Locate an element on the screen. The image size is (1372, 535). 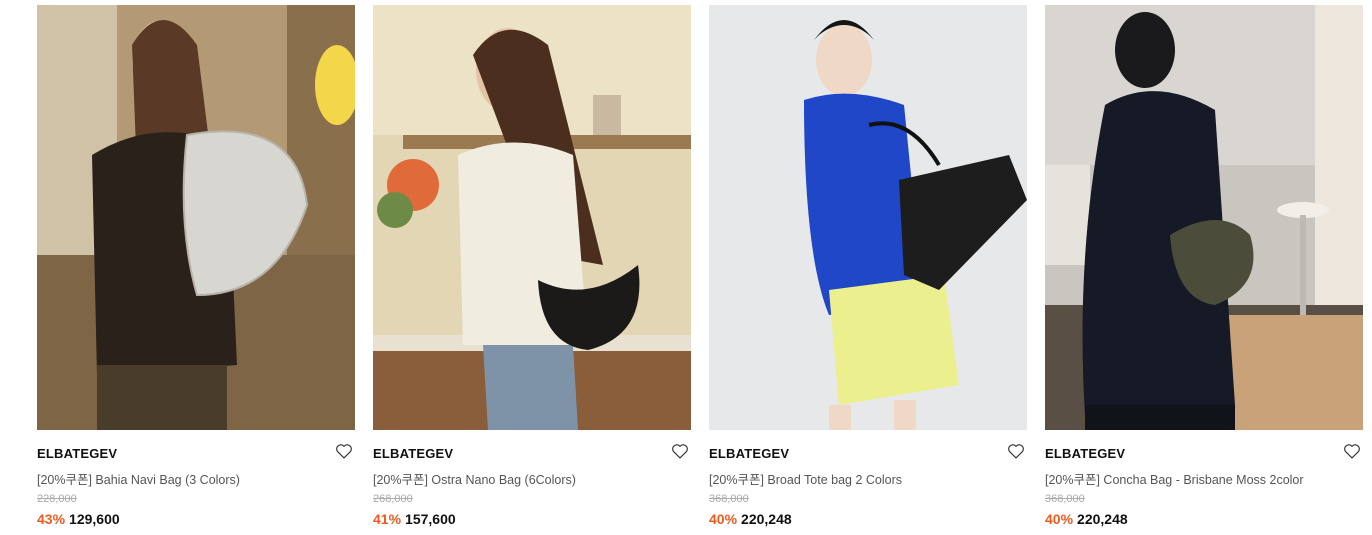
product-title: [20%쿠폰] Bahia Navi Bag (3 Colors) is located at coordinates (138, 478).